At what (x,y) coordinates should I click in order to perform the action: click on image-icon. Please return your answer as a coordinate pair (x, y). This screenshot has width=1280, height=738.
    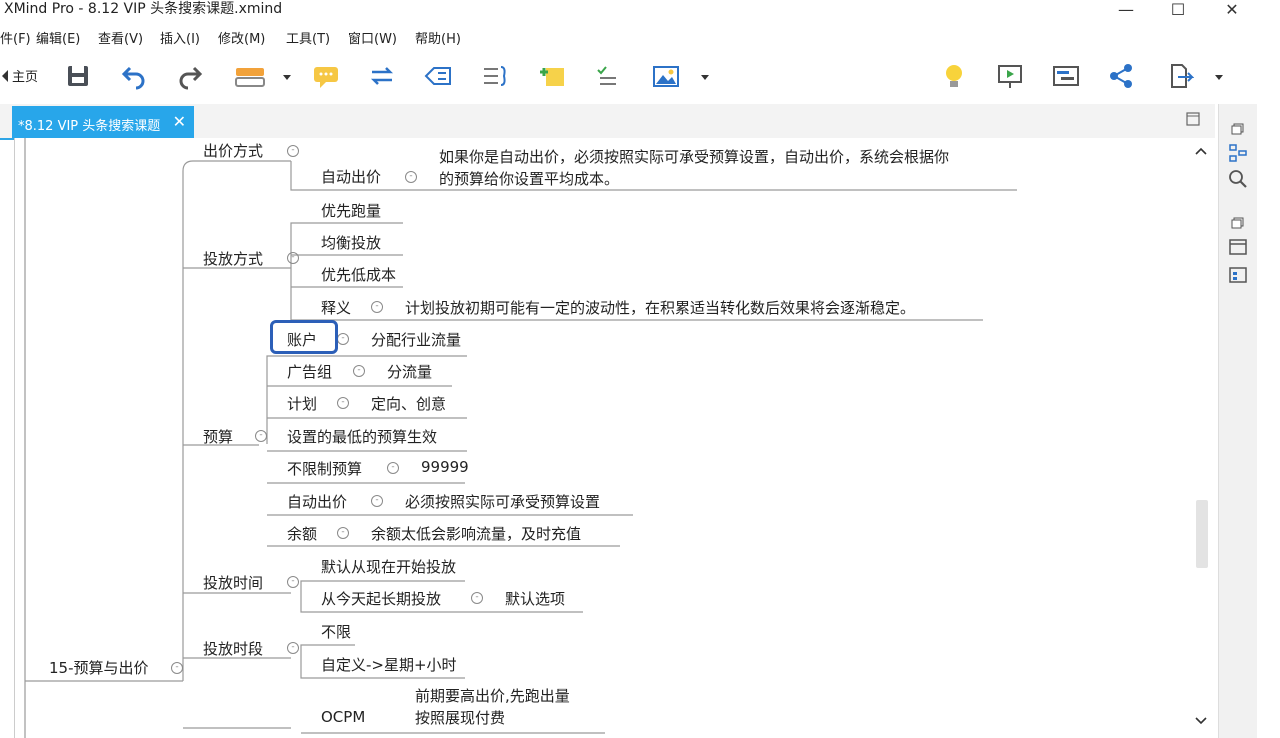
    Looking at the image, I should click on (666, 76).